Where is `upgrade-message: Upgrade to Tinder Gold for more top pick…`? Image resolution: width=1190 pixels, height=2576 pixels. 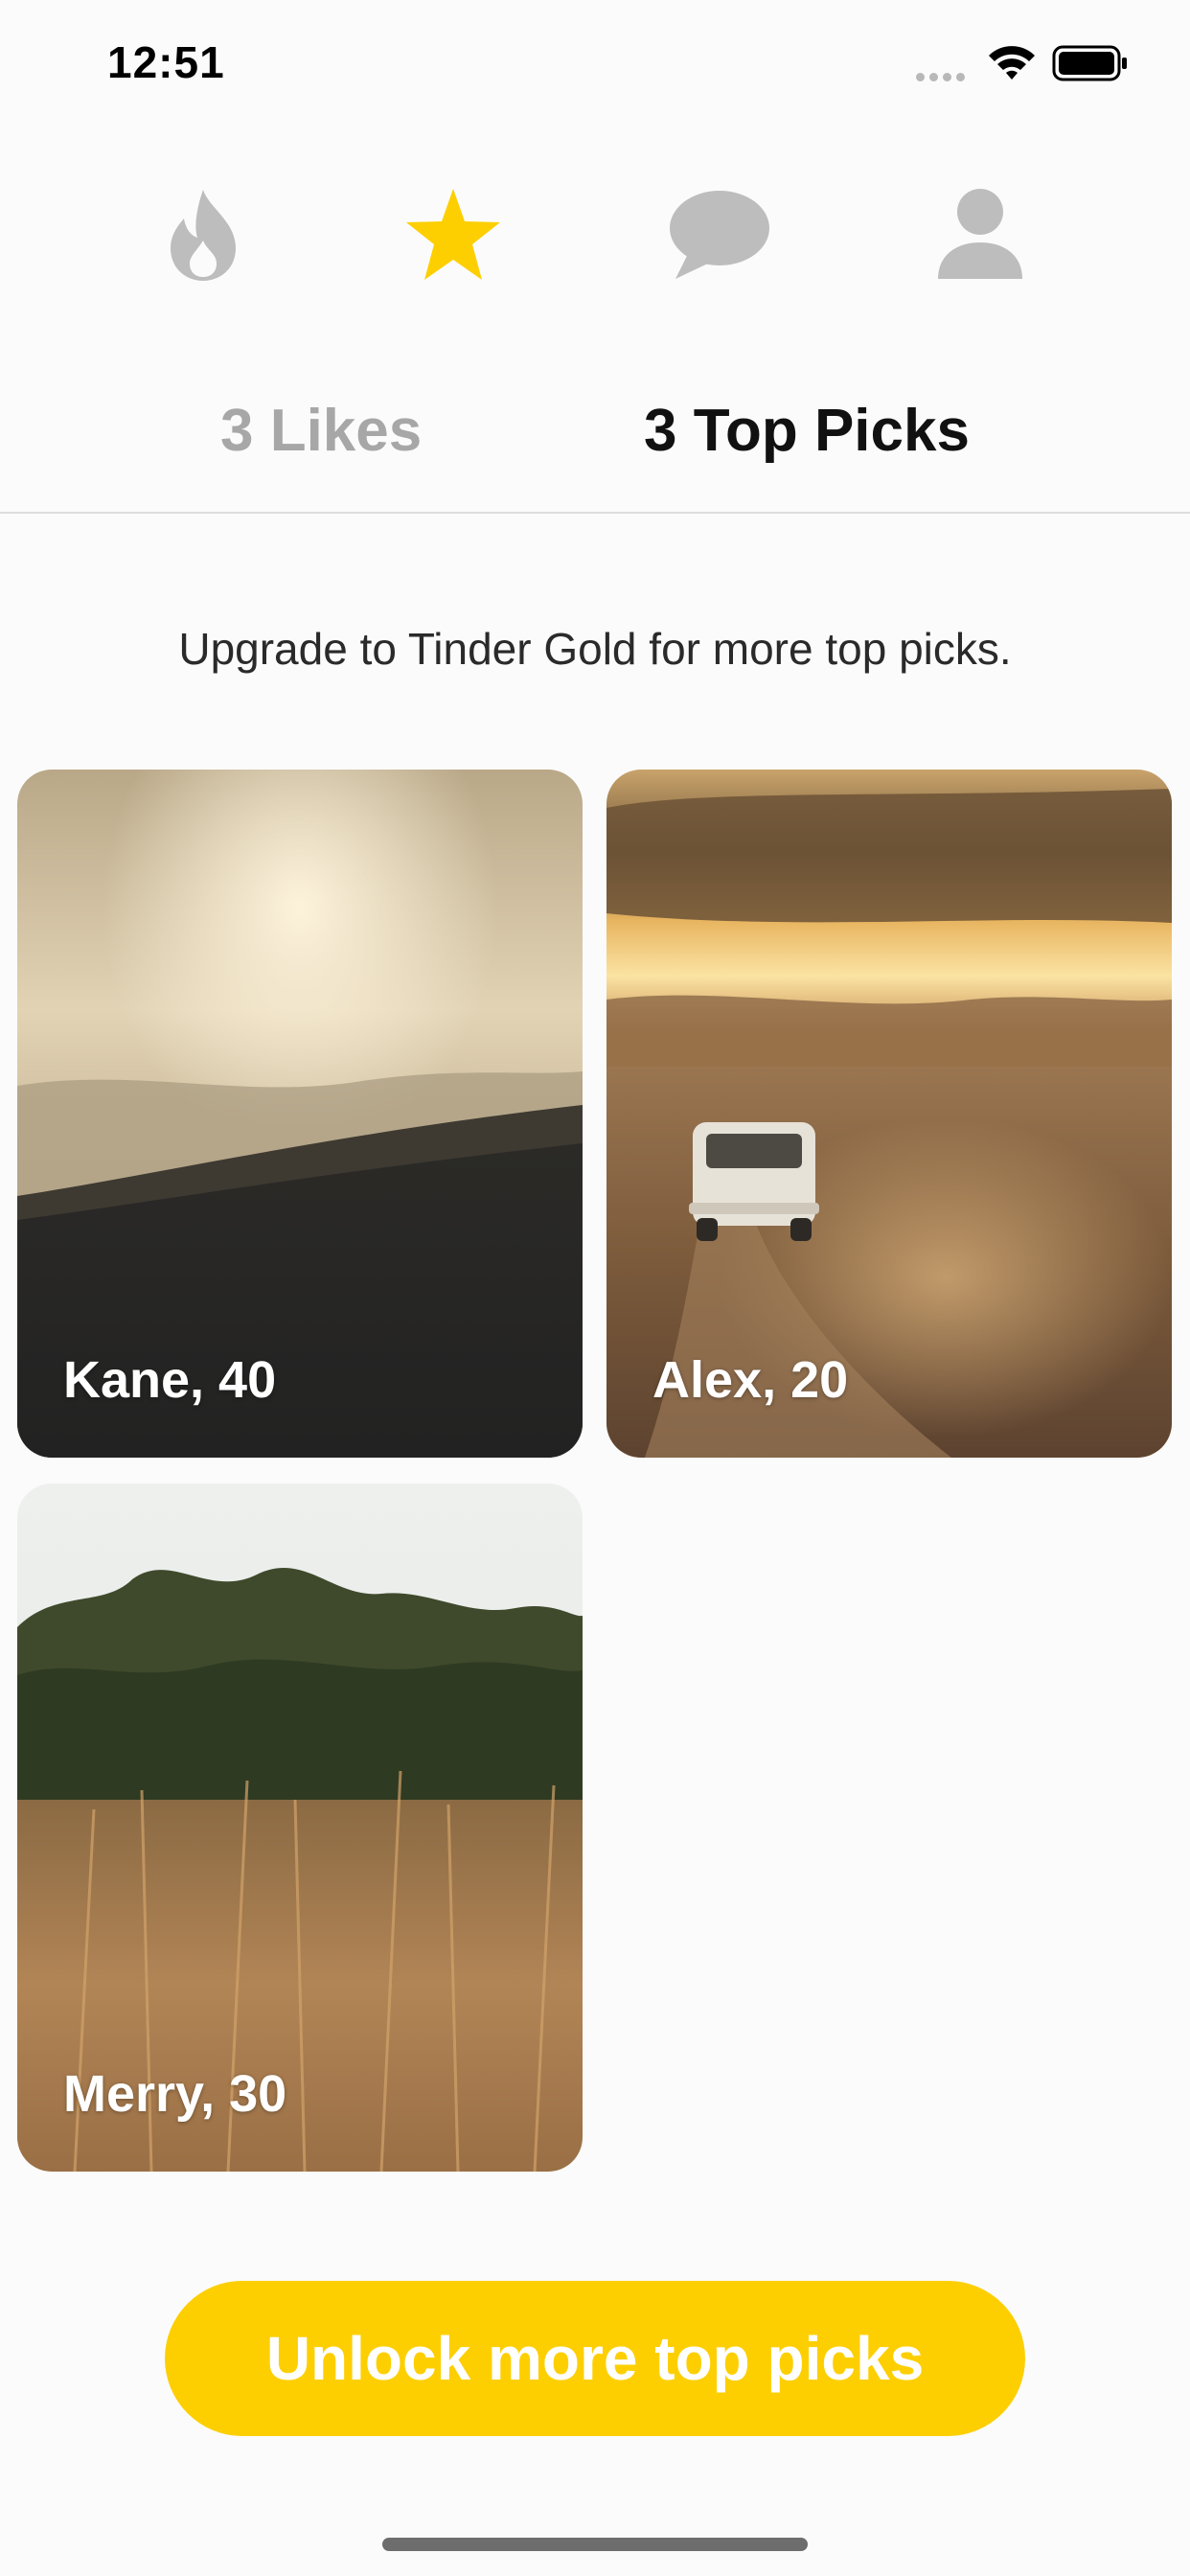
upgrade-message: Upgrade to Tinder Gold for more top pick… is located at coordinates (595, 649).